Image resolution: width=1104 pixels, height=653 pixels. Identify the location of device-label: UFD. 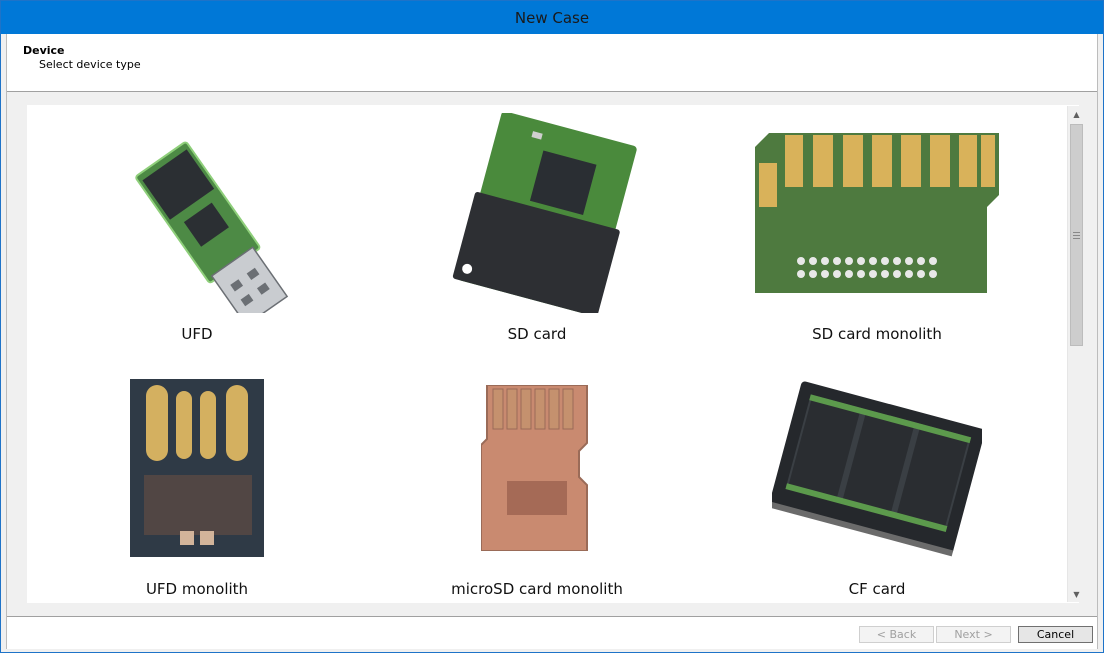
(197, 334).